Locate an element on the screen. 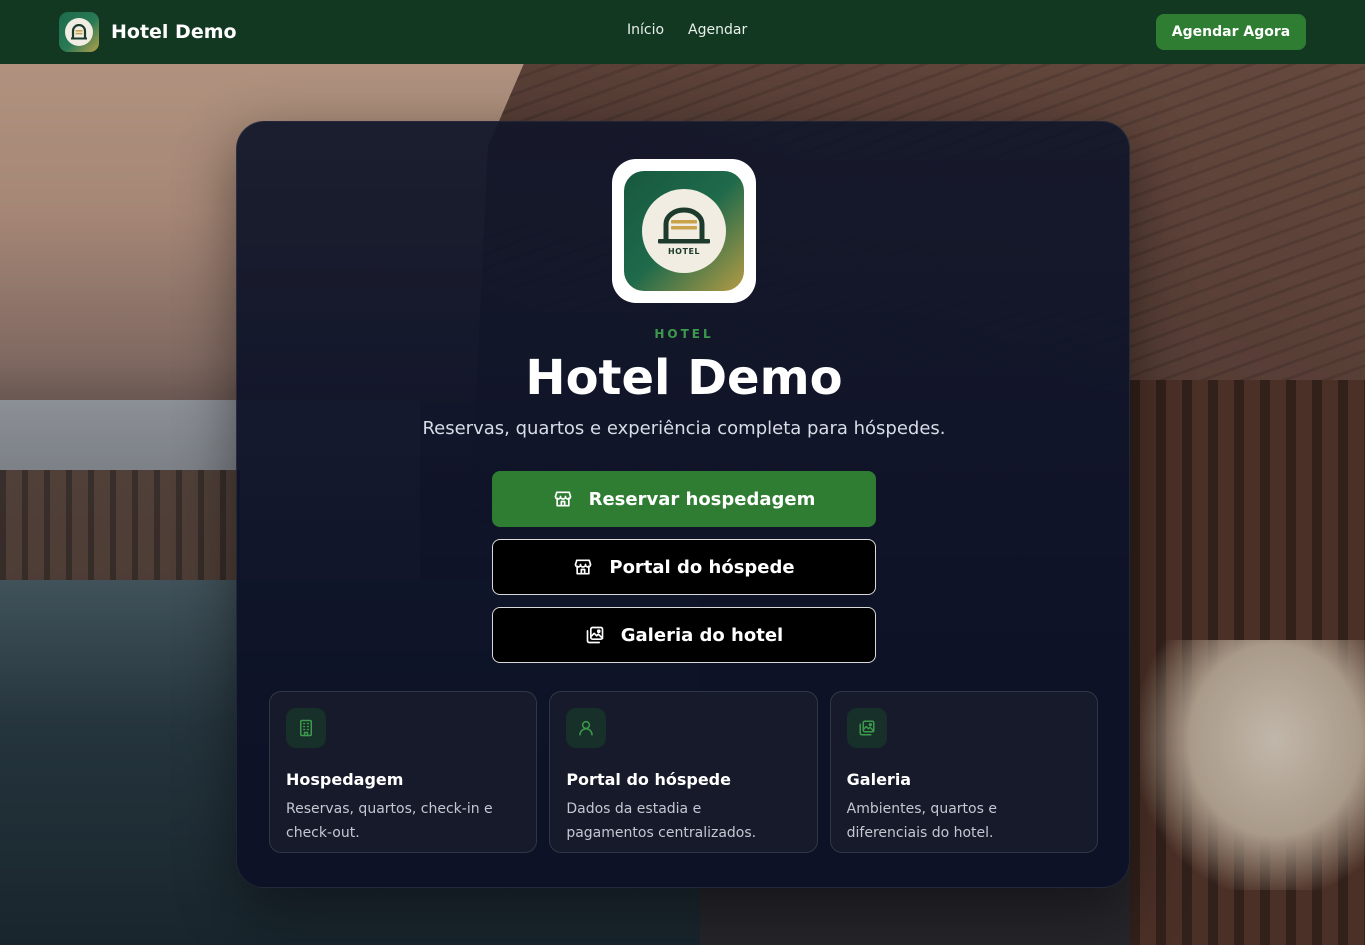 This screenshot has width=1365, height=945. hotel-gallery-label: Galeria do hotel is located at coordinates (702, 635).